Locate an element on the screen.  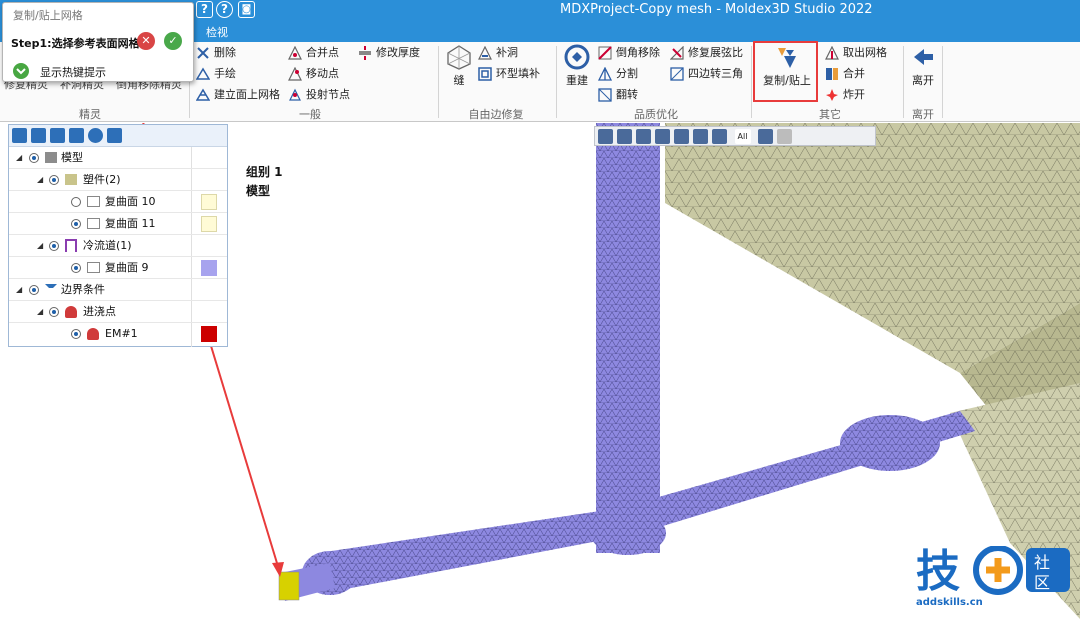
tree-row-em1: EM#1 is located at coordinates (118, 334).